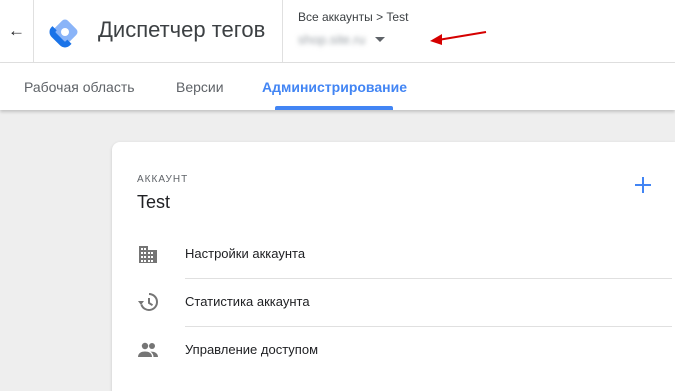 The width and height of the screenshot is (675, 391). Describe the element at coordinates (353, 17) in the screenshot. I see `breadcrumb: Все аккаунты > Test` at that location.